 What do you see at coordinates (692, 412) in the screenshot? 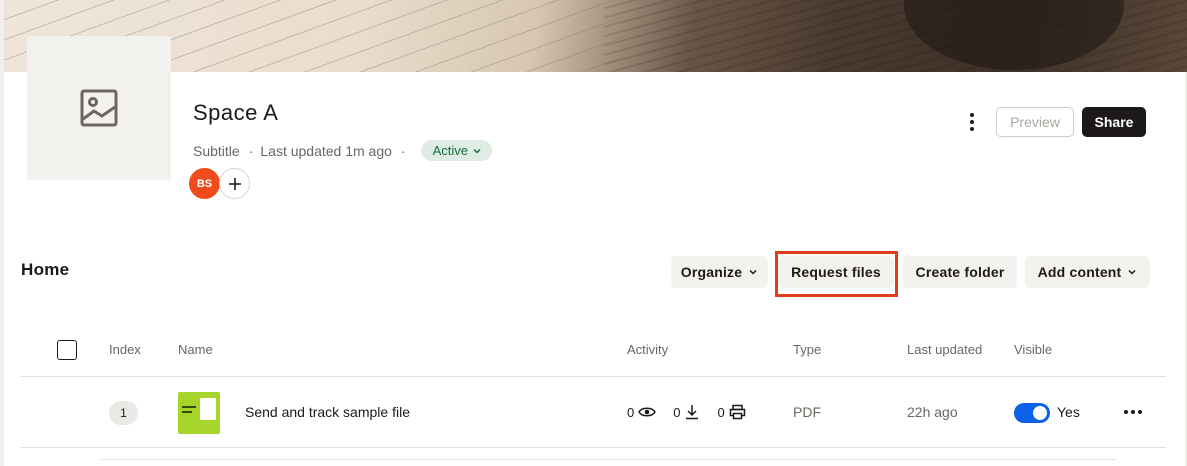
I see `download-icon` at bounding box center [692, 412].